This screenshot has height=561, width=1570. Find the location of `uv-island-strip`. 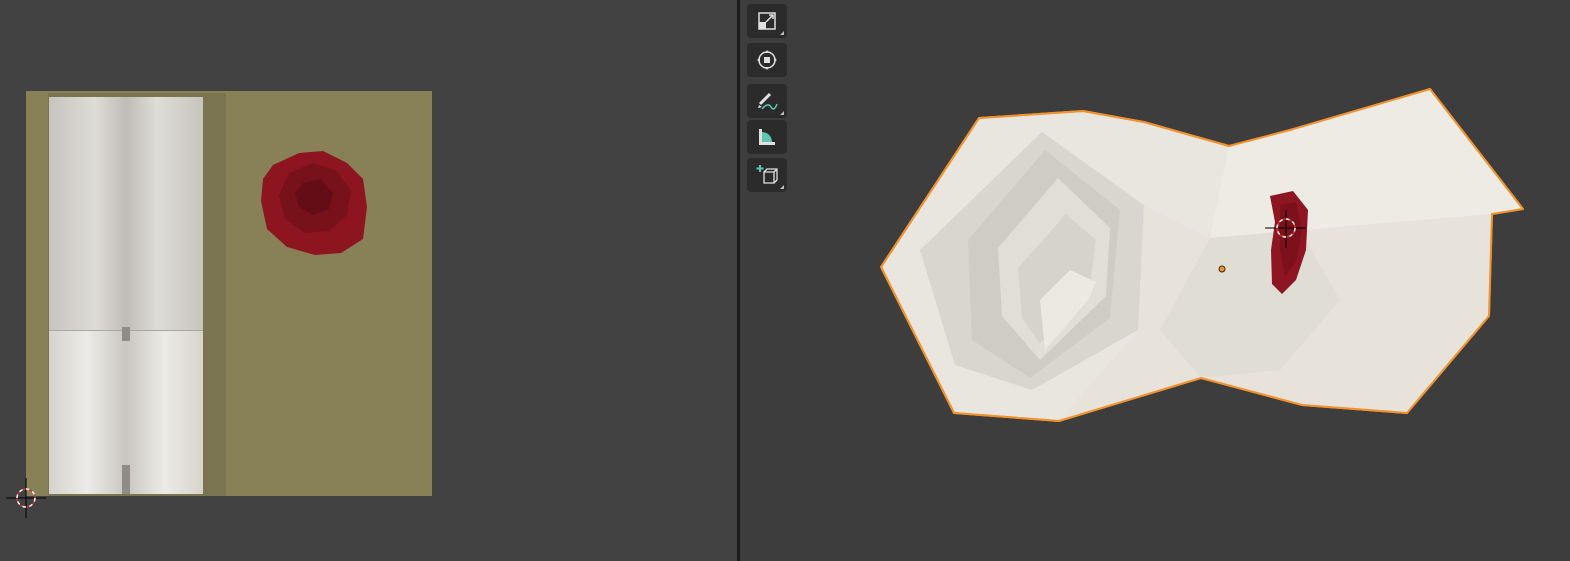

uv-island-strip is located at coordinates (126, 295).